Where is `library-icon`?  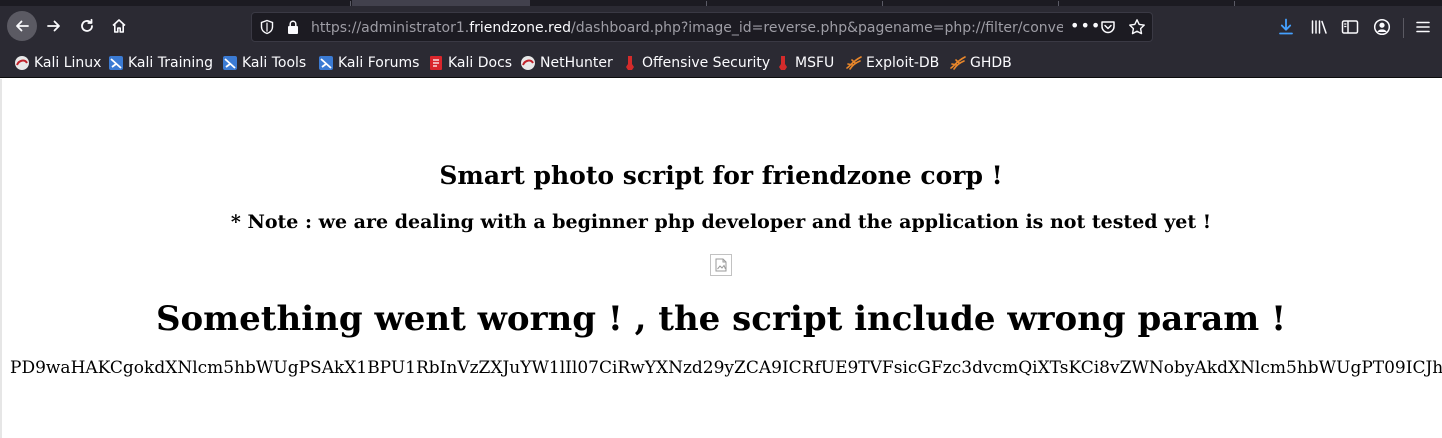
library-icon is located at coordinates (1319, 27).